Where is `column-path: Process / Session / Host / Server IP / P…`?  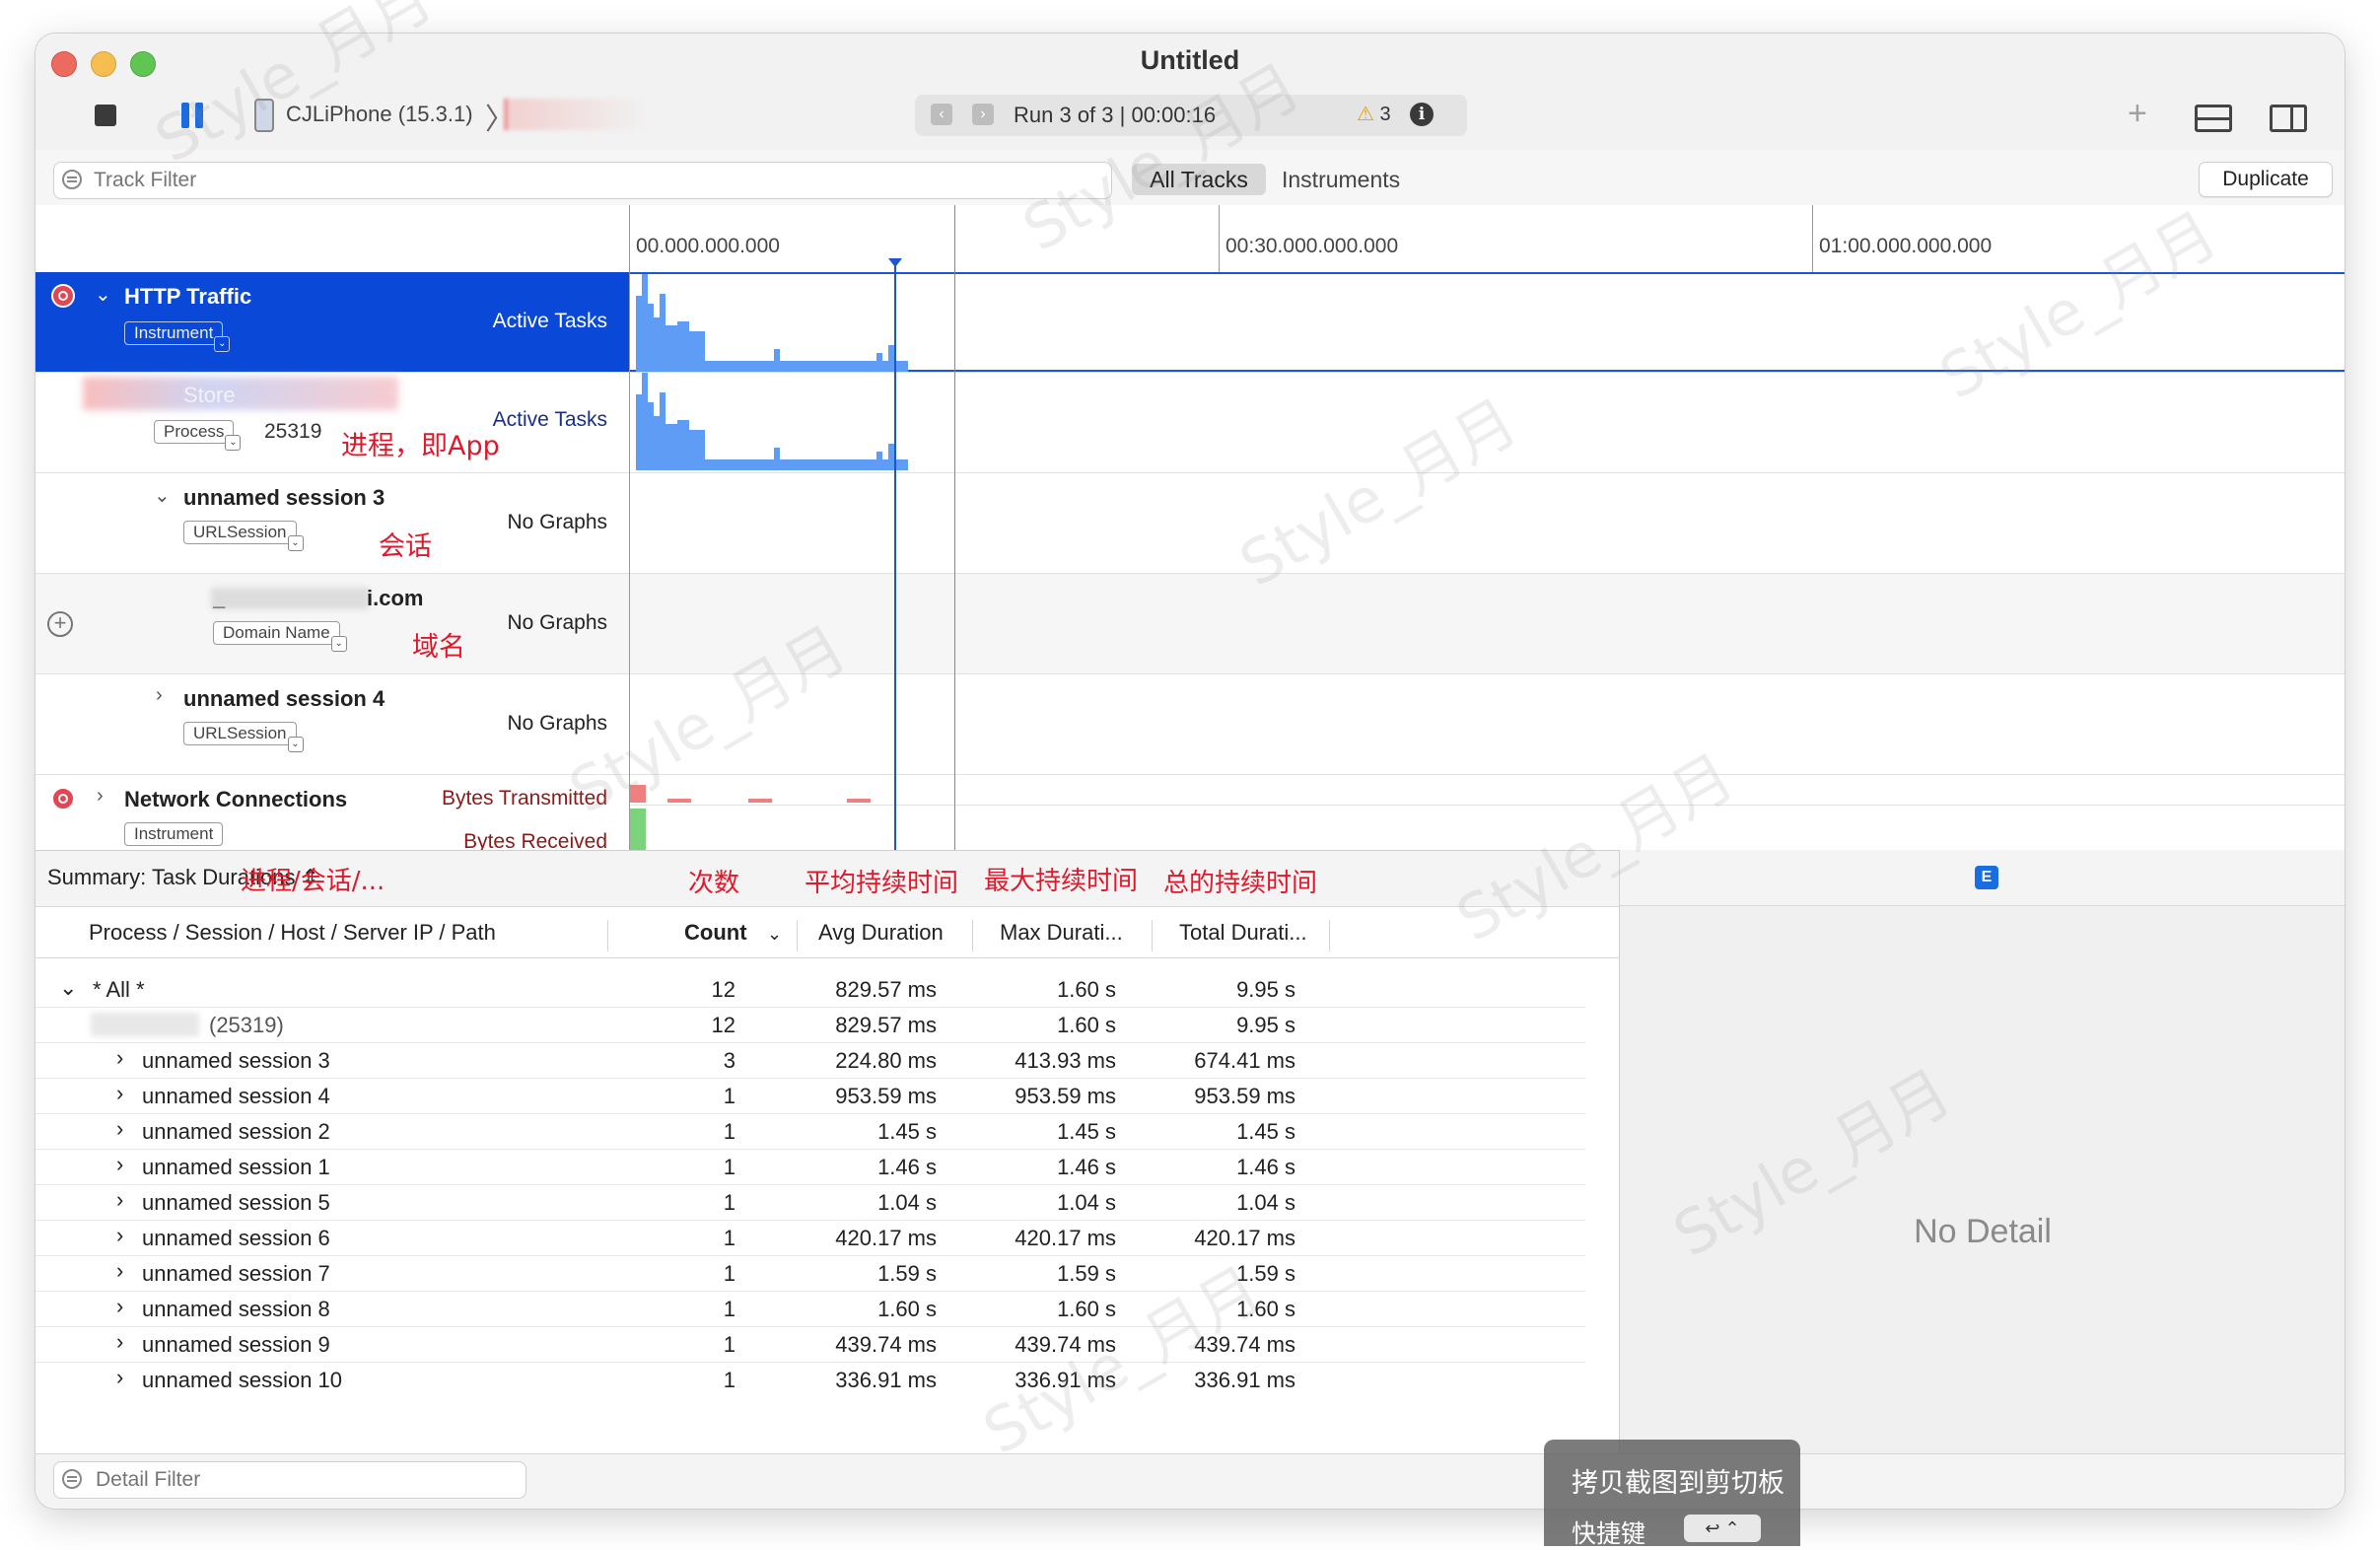 column-path: Process / Session / Host / Server IP / P… is located at coordinates (292, 933).